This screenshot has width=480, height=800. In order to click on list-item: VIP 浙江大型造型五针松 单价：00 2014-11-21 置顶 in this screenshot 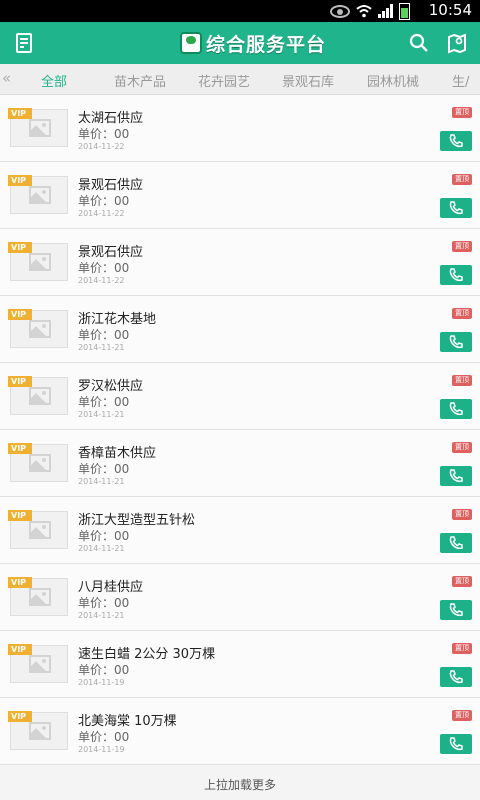, I will do `click(240, 530)`.